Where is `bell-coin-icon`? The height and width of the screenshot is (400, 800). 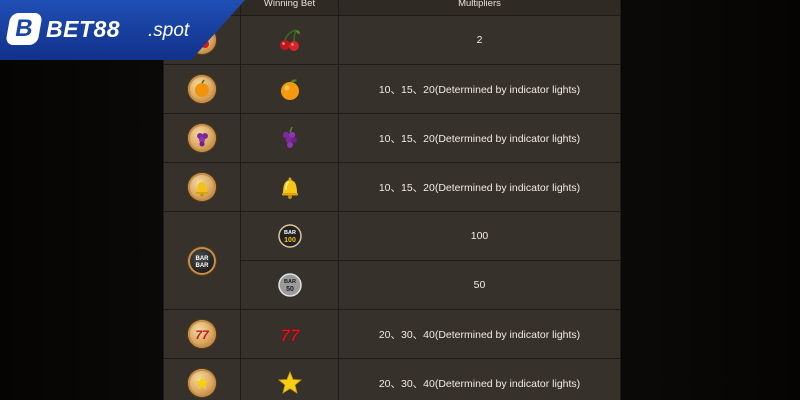
bell-coin-icon is located at coordinates (202, 187).